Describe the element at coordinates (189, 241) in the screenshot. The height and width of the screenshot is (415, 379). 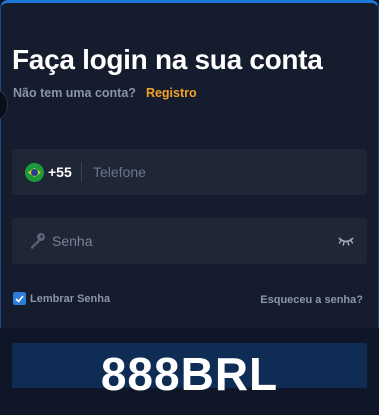
I see `password-field: Senha` at that location.